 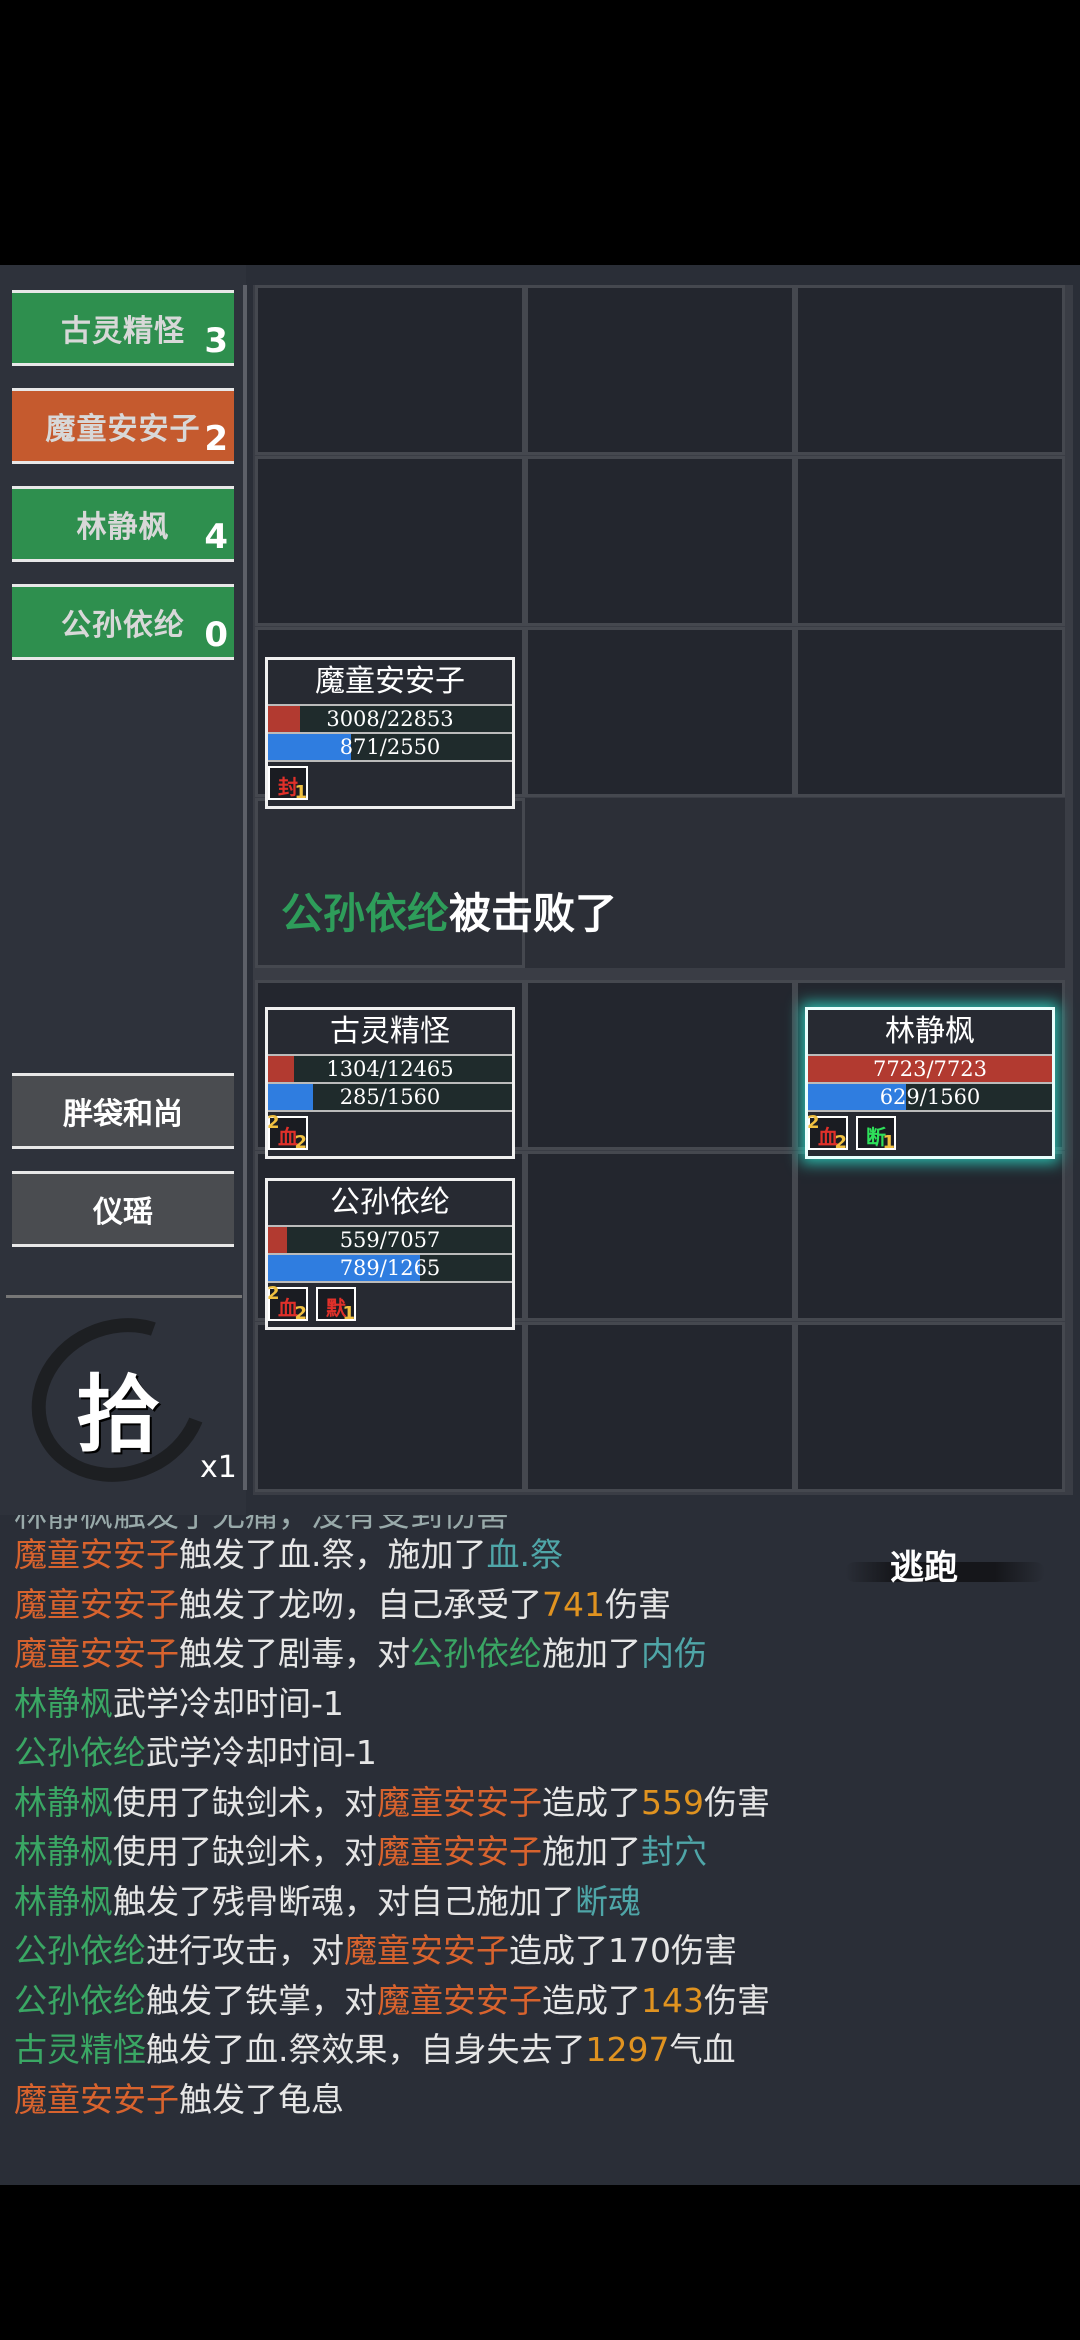 I want to click on mp-text: 285/1560, so click(x=390, y=1097).